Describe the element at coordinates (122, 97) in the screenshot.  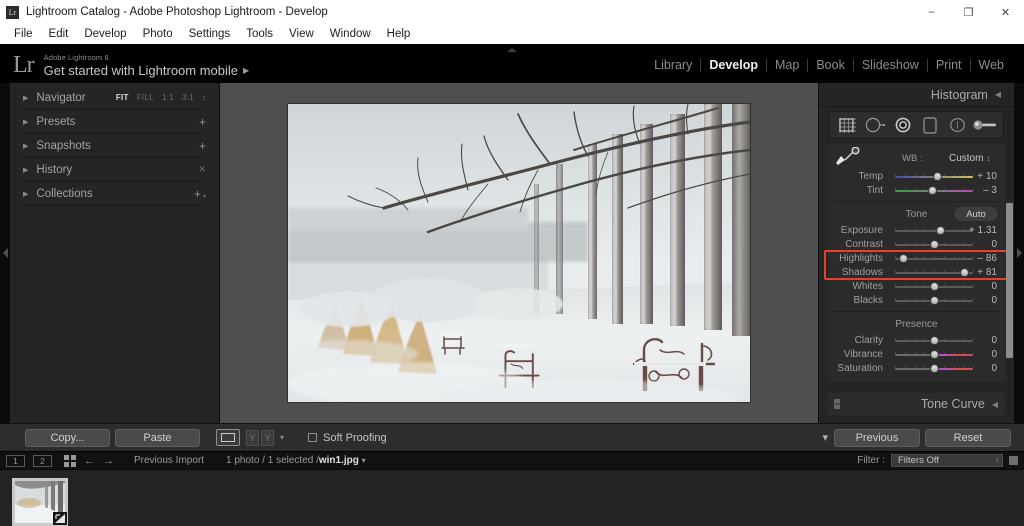
I see `zoom-level-fit: FIT` at that location.